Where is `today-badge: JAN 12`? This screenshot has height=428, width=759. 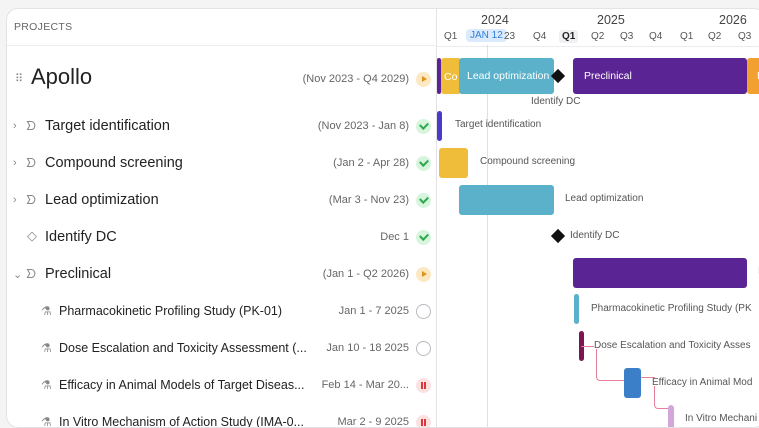
today-badge: JAN 12 is located at coordinates (486, 35).